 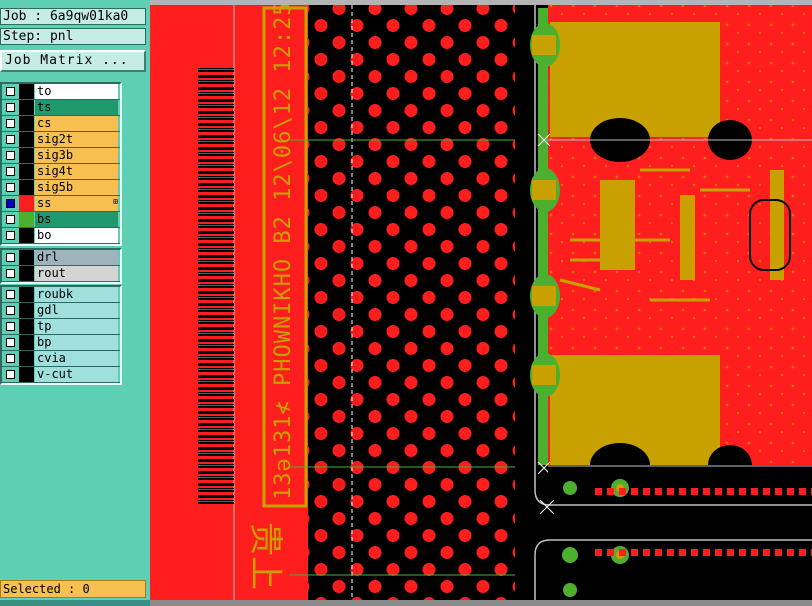 What do you see at coordinates (76, 374) in the screenshot?
I see `layer-name: v-cut` at bounding box center [76, 374].